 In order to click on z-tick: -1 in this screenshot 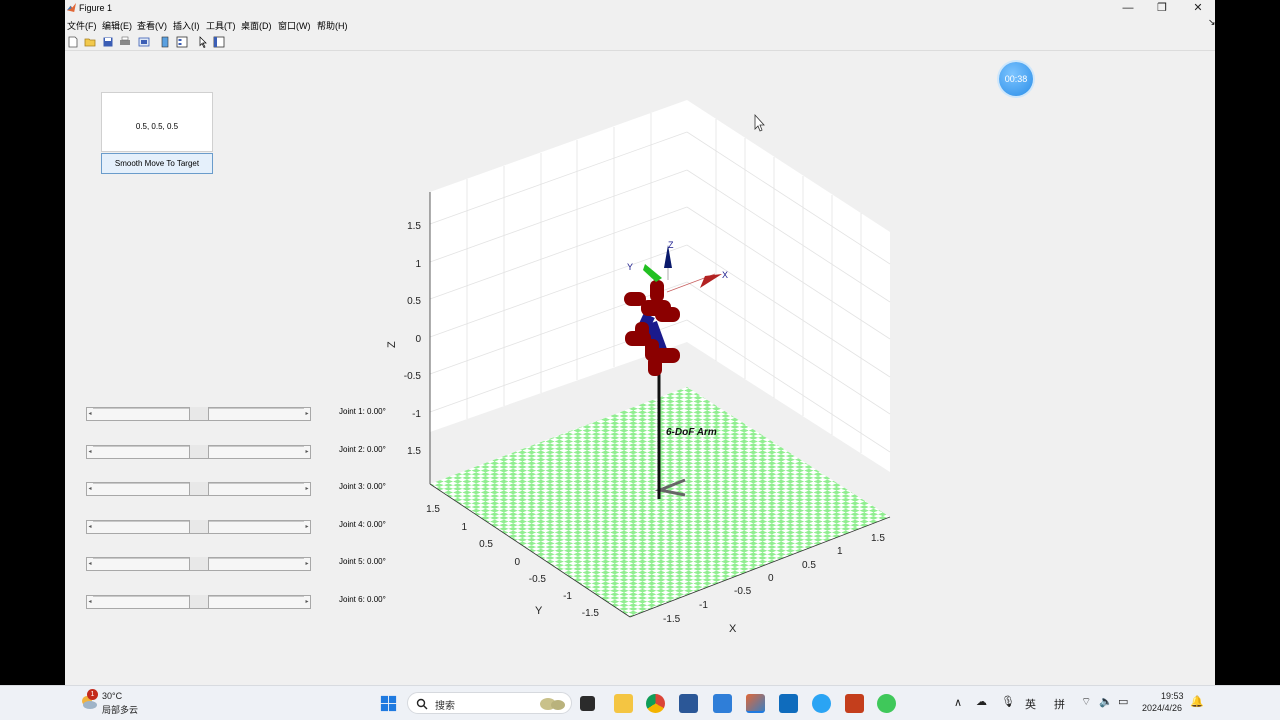, I will do `click(416, 414)`.